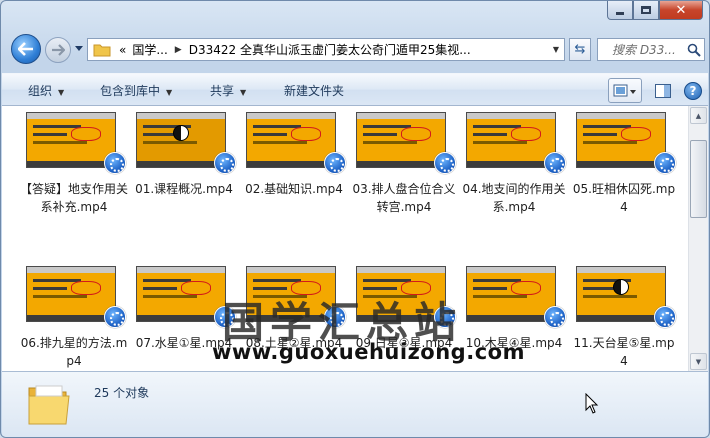 Image resolution: width=710 pixels, height=438 pixels. I want to click on address-dropdown-icon: ▼, so click(556, 49).